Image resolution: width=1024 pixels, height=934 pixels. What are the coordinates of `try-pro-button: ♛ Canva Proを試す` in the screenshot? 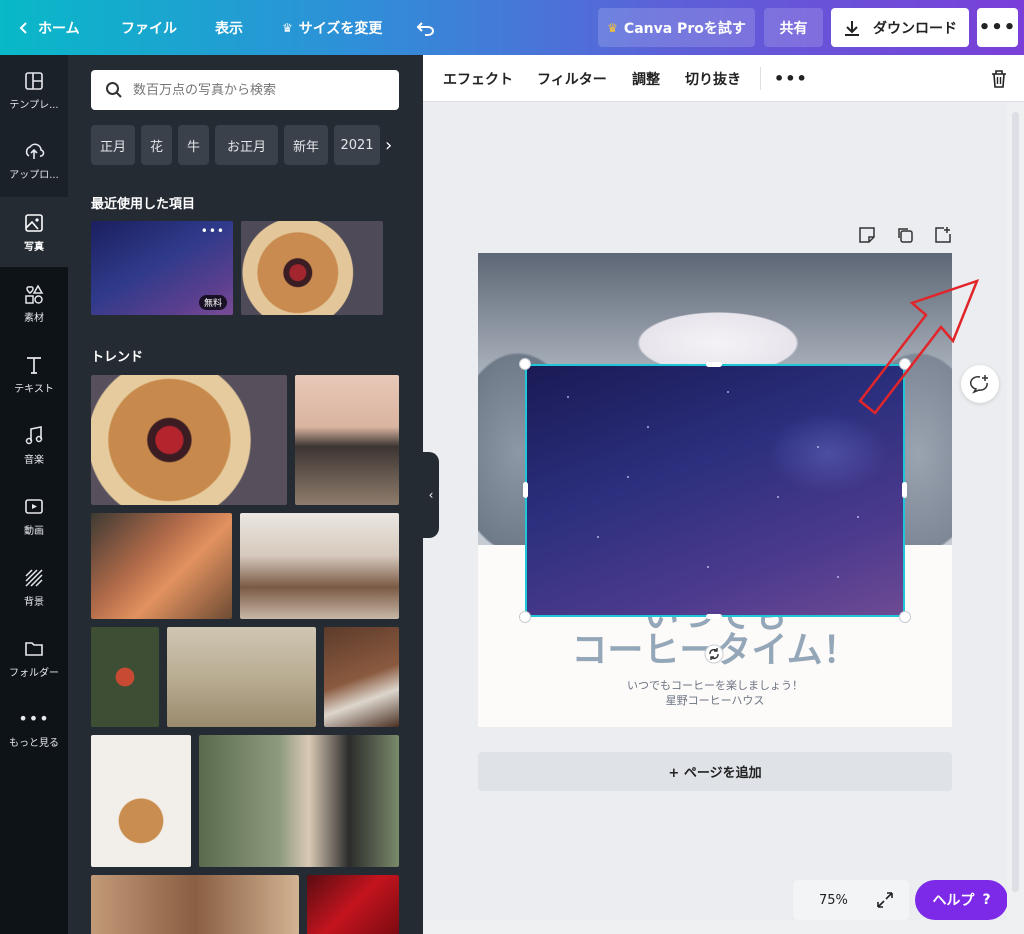 It's located at (676, 27).